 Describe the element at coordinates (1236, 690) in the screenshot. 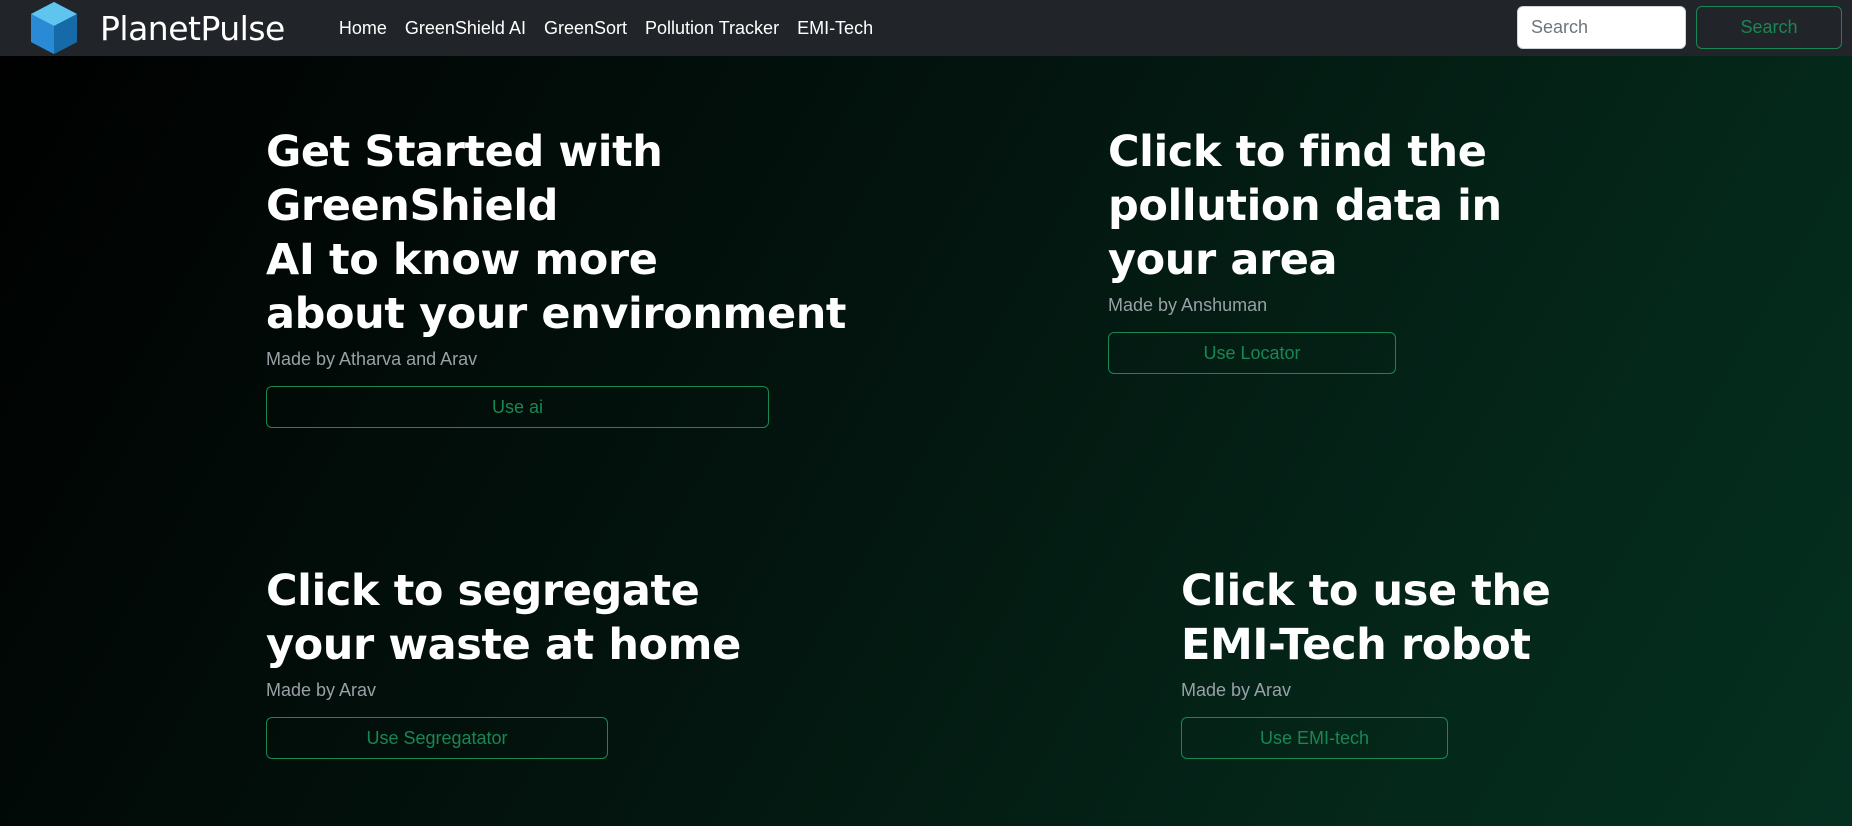

I see `emi-tech-card-author: Made by Arav` at that location.